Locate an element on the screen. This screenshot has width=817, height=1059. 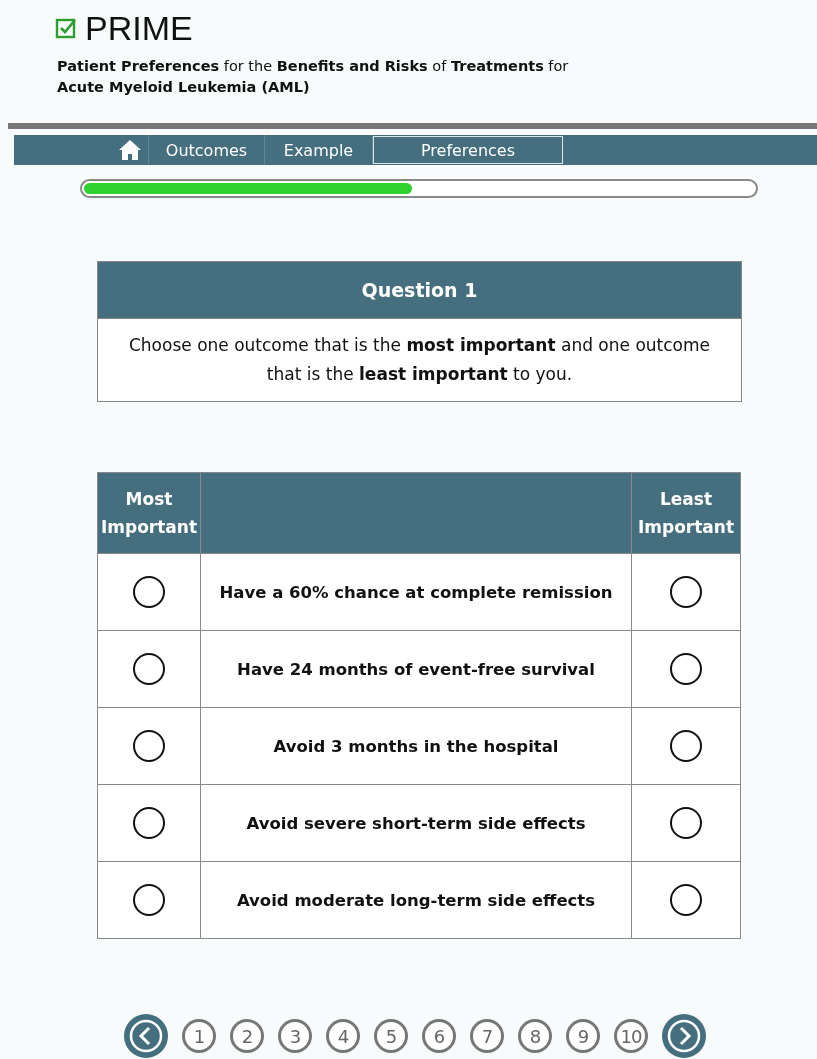
page-button: 10 is located at coordinates (631, 1036).